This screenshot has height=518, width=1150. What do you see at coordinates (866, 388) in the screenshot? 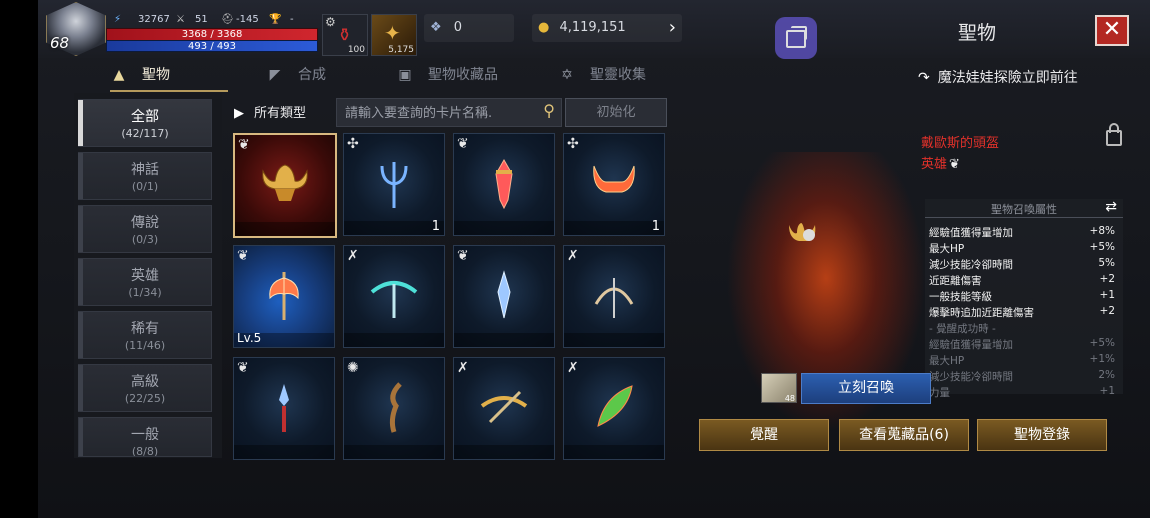
I see `summon-now-button: 立刻召喚` at bounding box center [866, 388].